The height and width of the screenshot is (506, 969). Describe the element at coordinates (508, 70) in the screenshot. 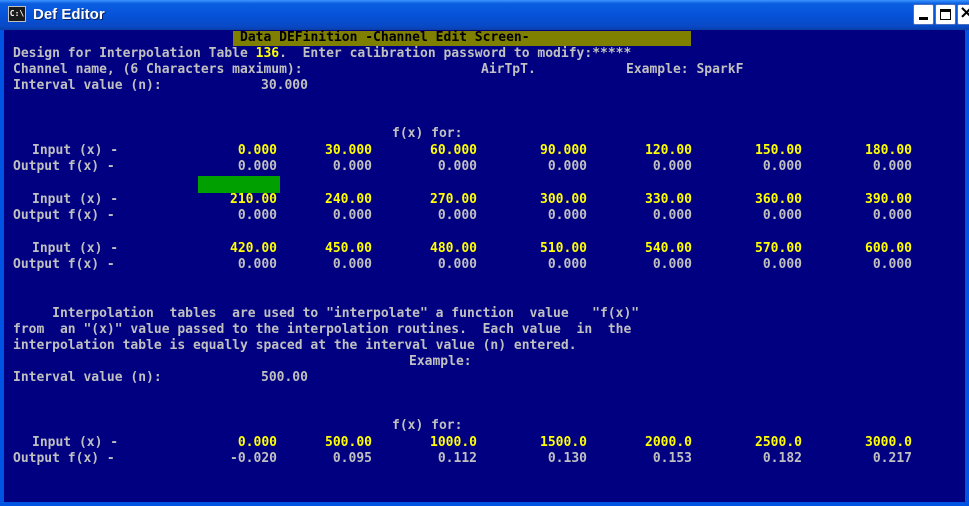

I see `channel-name-field: AirTpT.` at that location.